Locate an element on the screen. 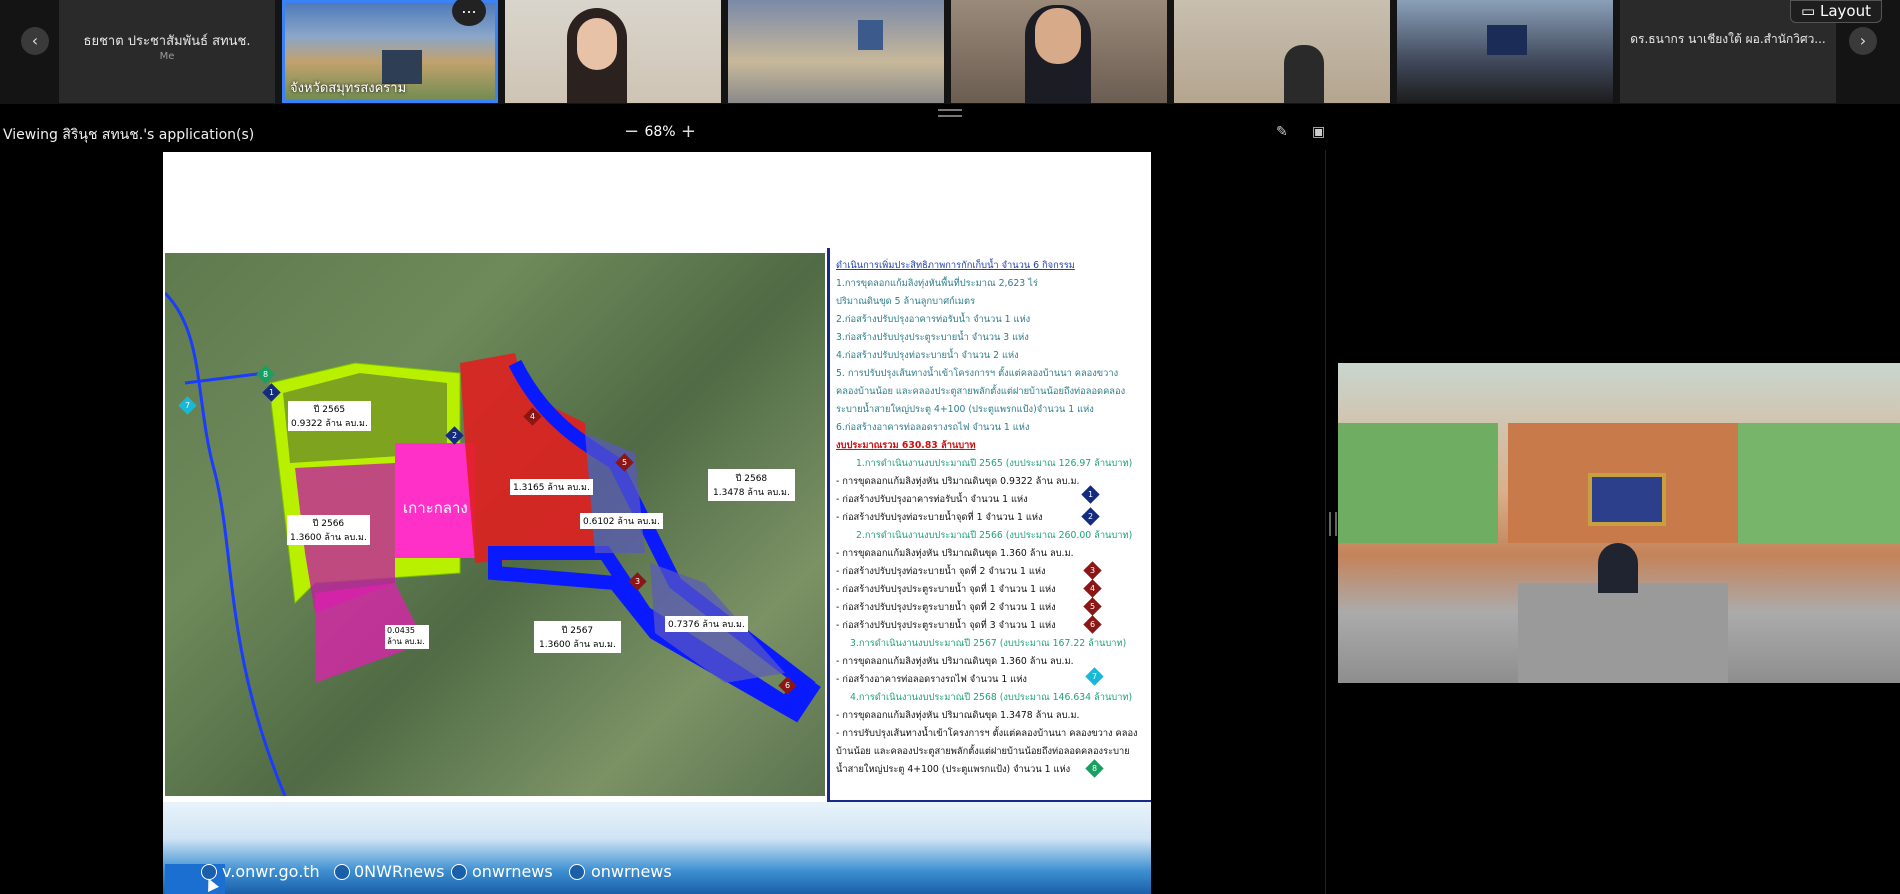 This screenshot has height=894, width=1900. facebook-icon is located at coordinates (342, 872).